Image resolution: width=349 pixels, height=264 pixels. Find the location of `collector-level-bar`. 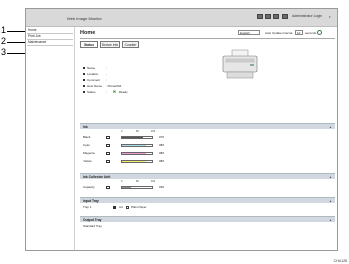

collector-level-bar is located at coordinates (137, 187).